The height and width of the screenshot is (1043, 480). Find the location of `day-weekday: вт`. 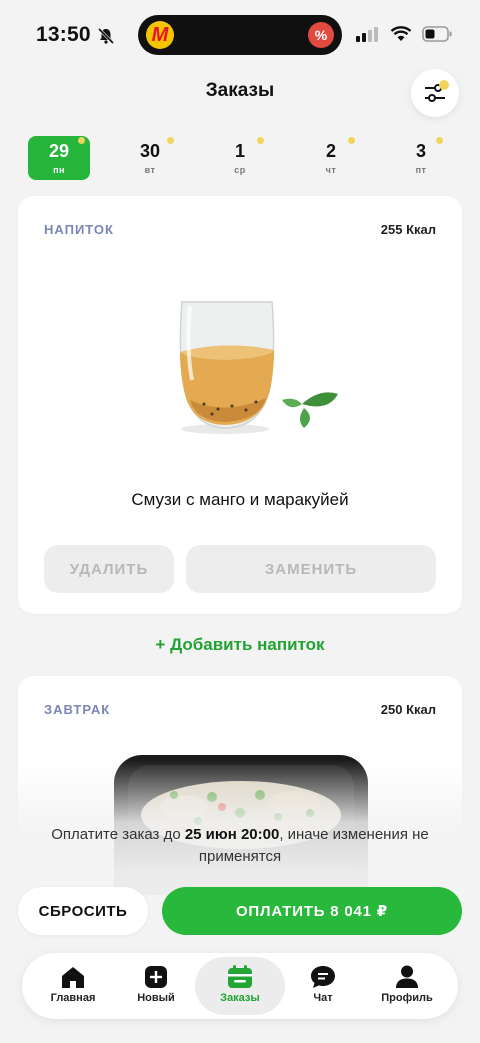

day-weekday: вт is located at coordinates (150, 170).